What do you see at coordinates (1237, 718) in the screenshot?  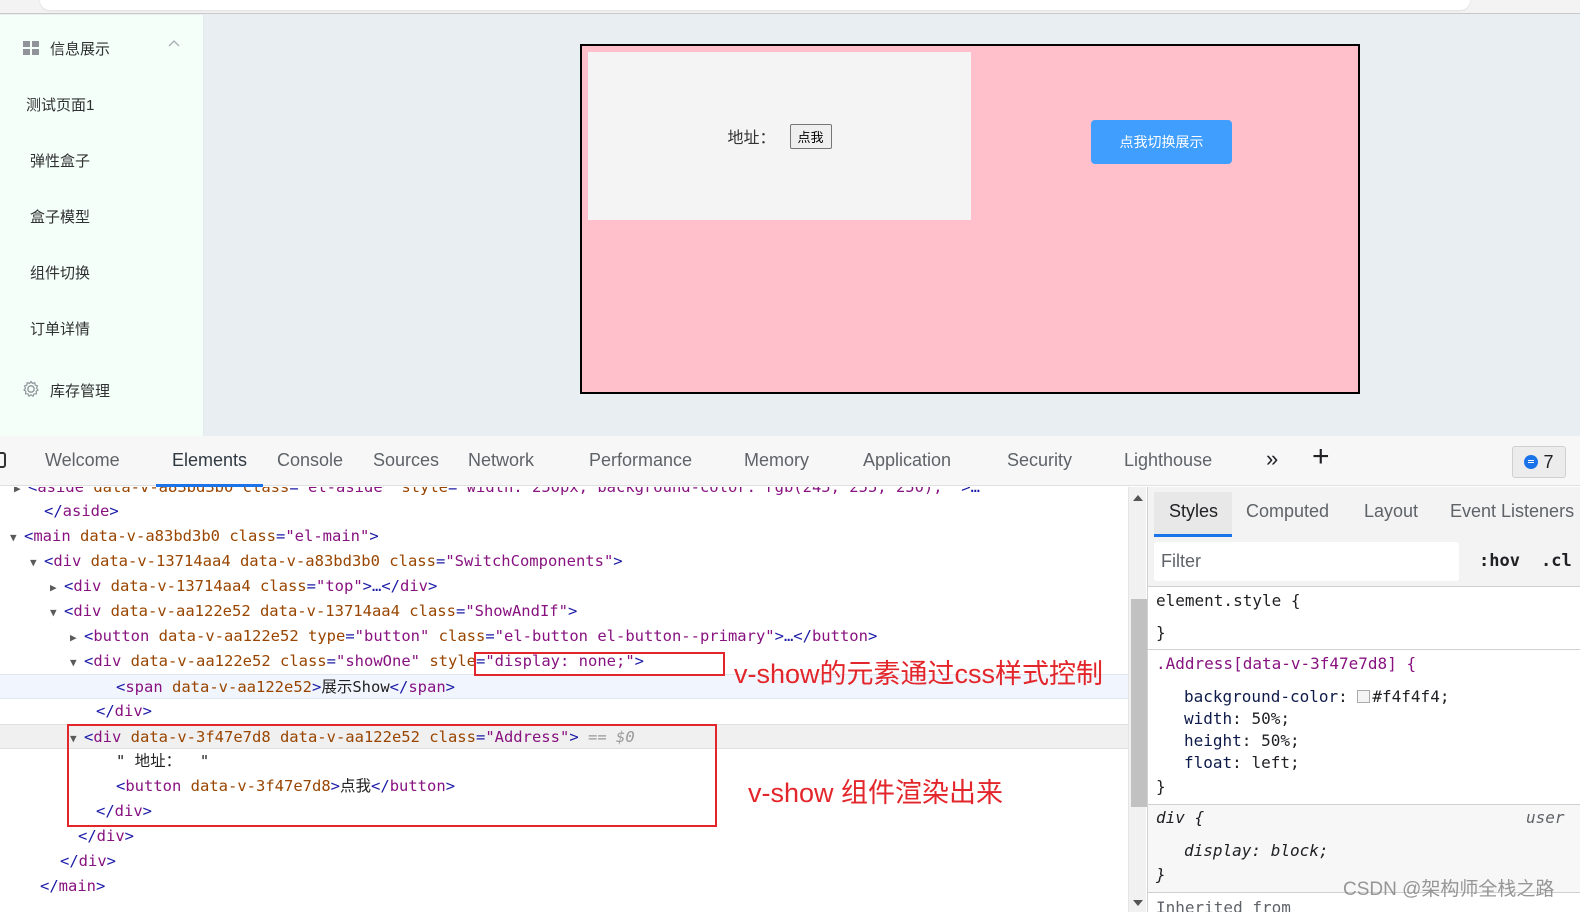 I see `prop-width: width: 50%;` at bounding box center [1237, 718].